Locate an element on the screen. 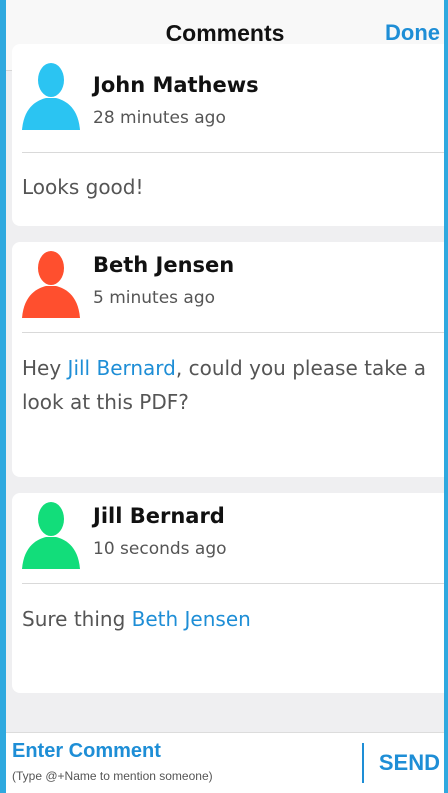 This screenshot has height=793, width=448. comment-text: Sure thing Beth Jensen is located at coordinates (226, 619).